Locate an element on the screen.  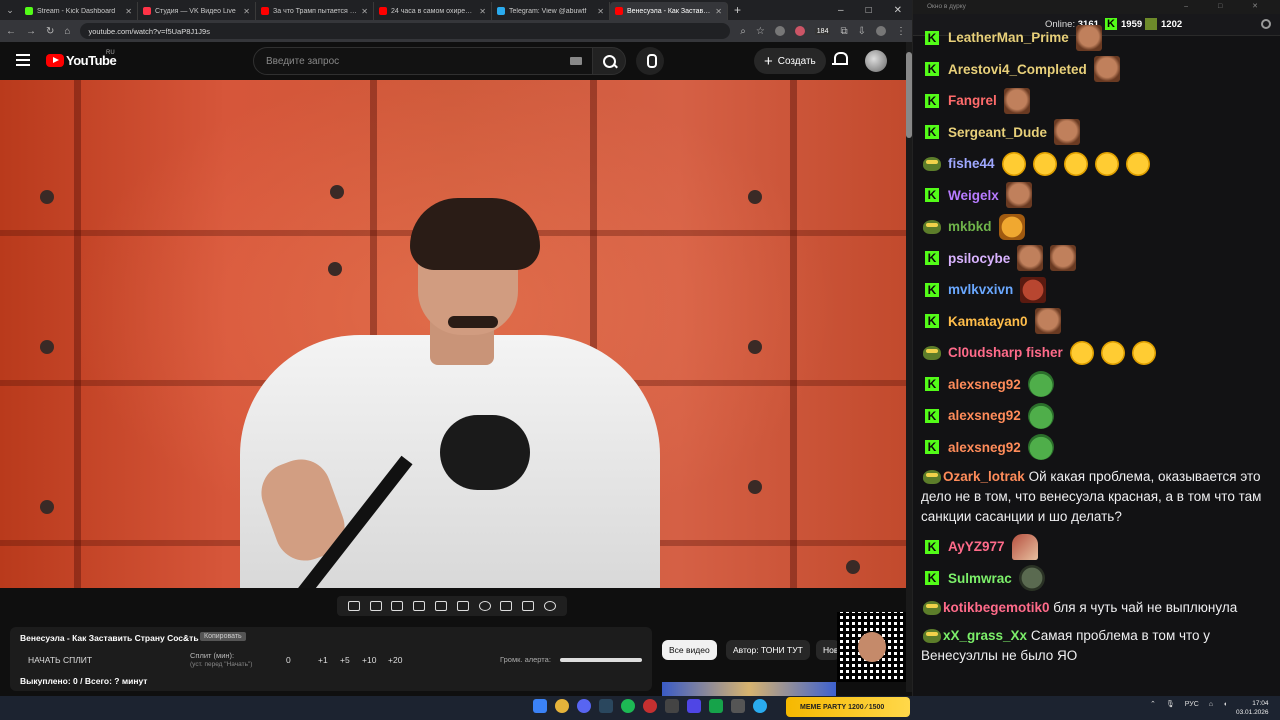
chip-all-videos: Все видео is located at coordinates (689, 650).